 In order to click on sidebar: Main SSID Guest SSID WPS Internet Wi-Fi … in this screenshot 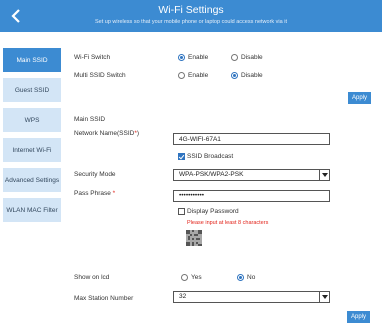, I will do `click(32, 138)`.